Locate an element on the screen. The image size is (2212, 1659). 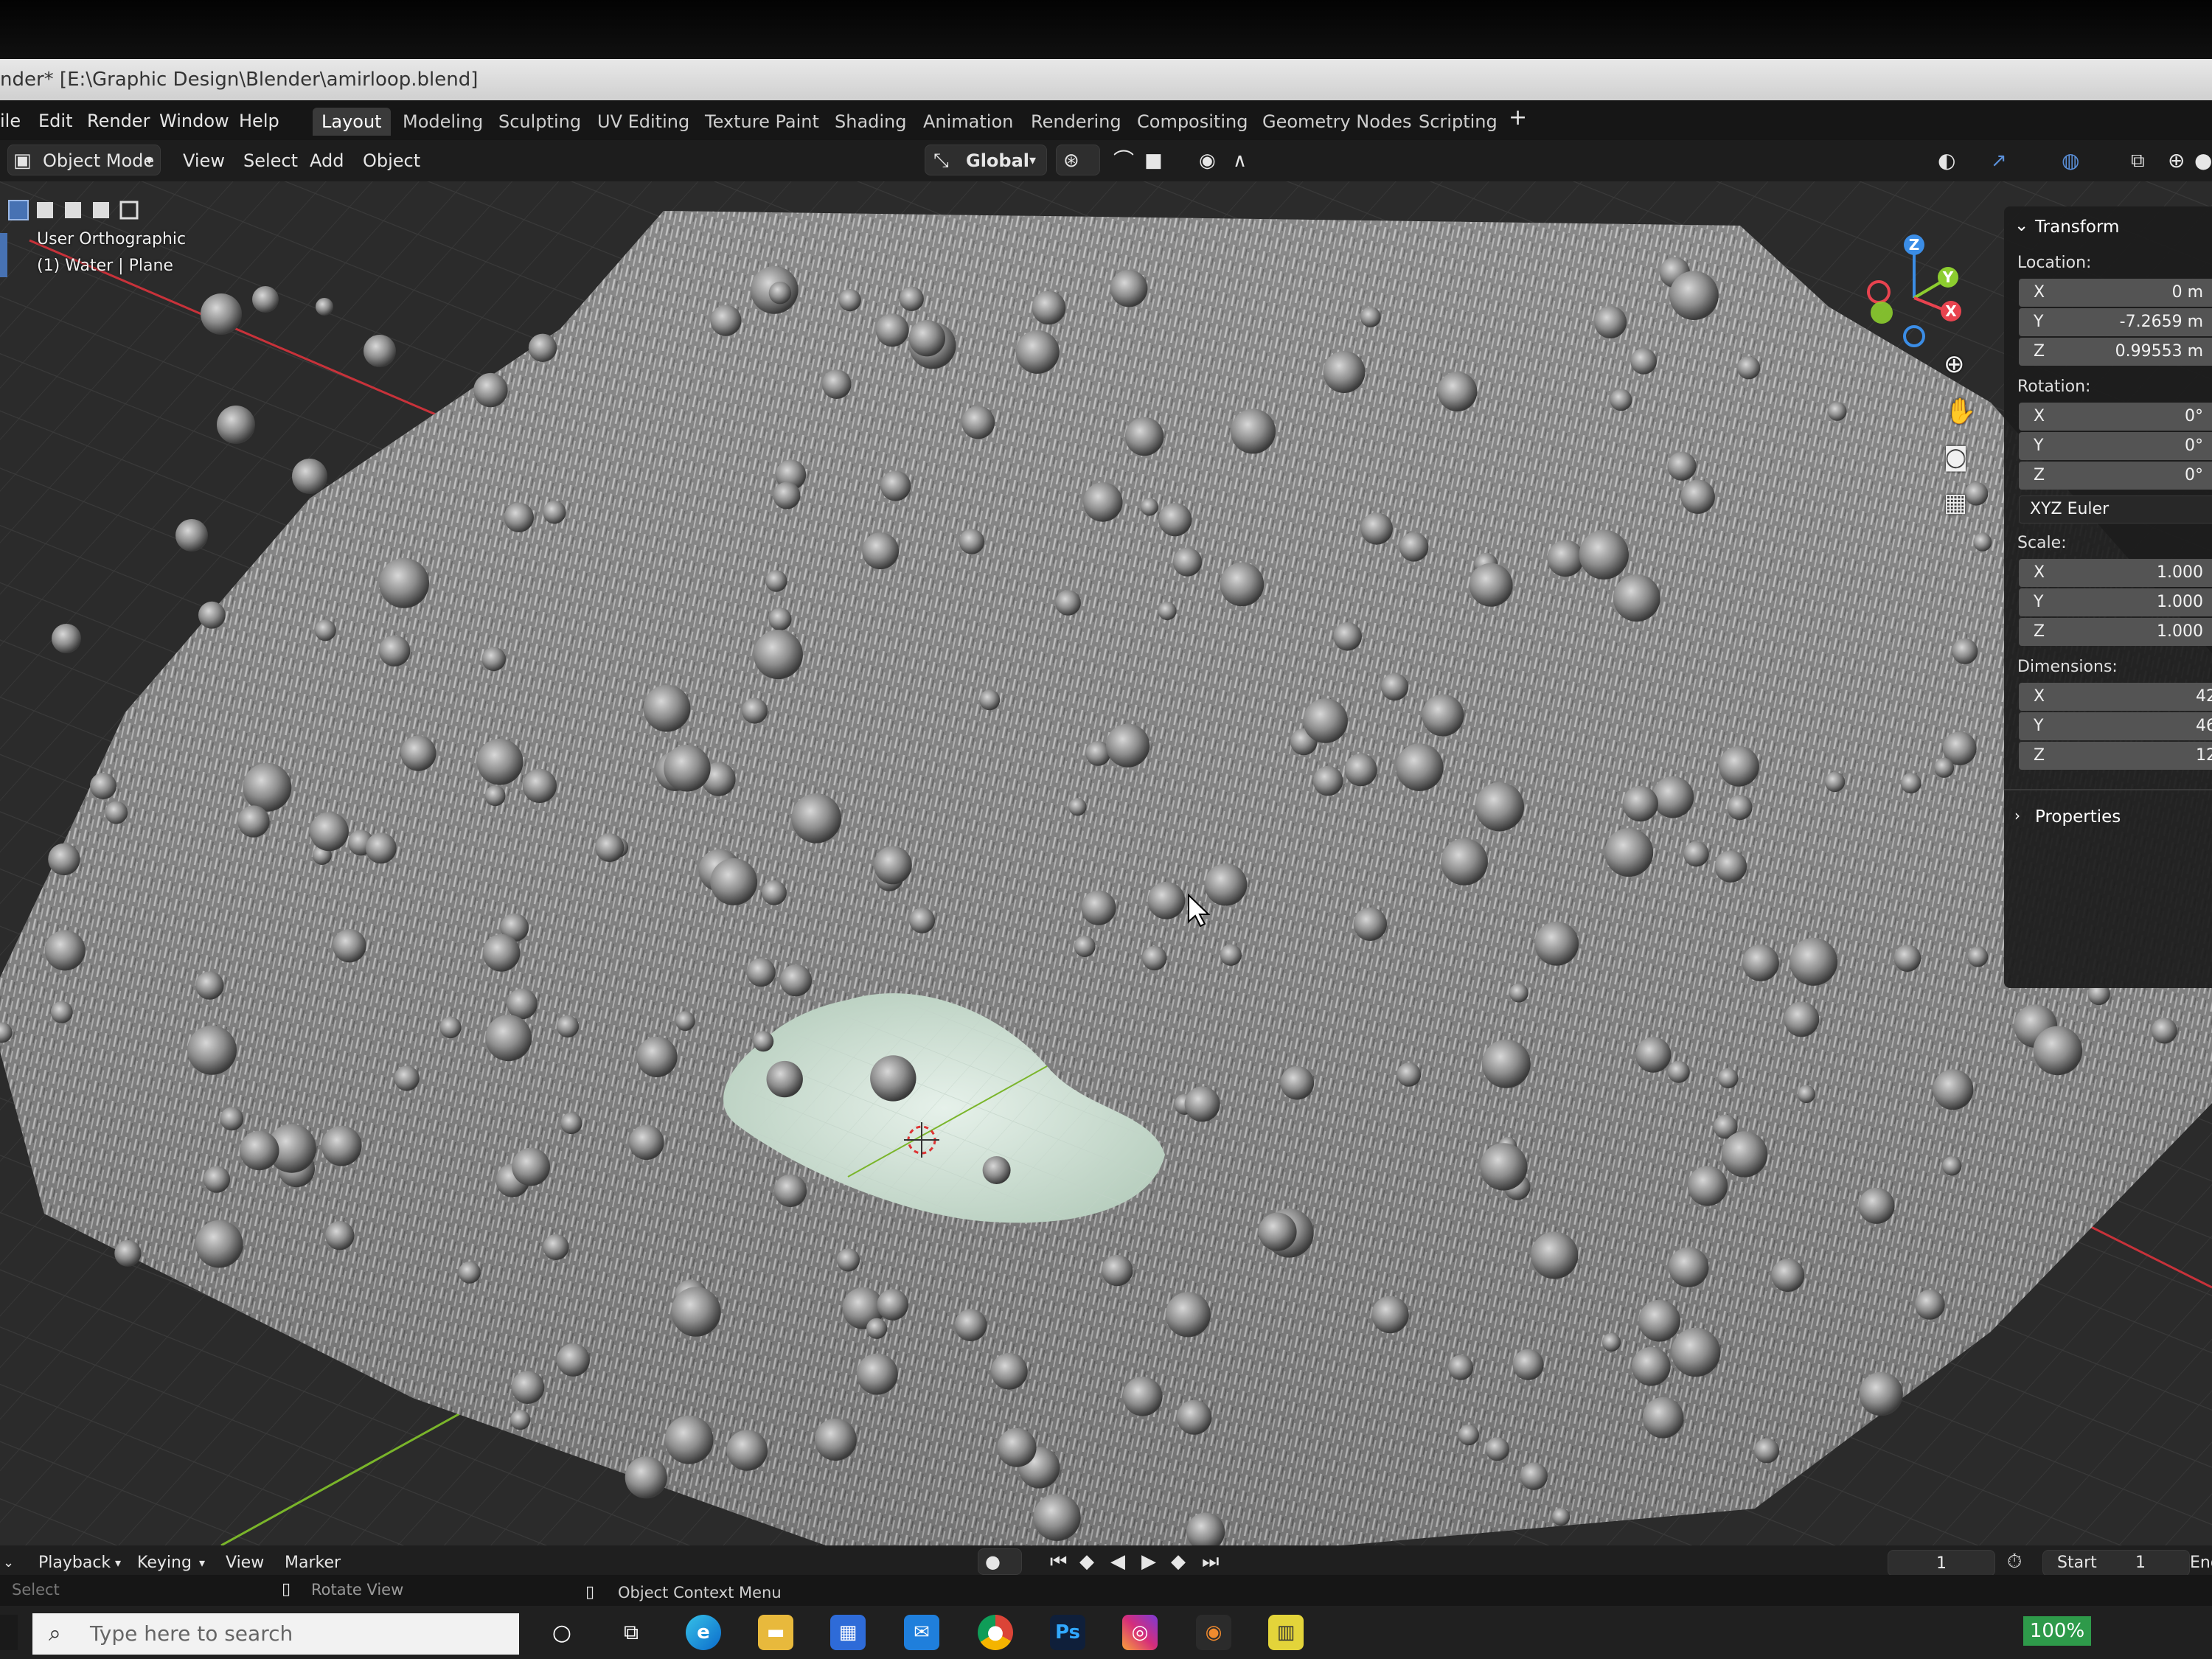
tab-sculpting: Sculpting is located at coordinates (540, 122).